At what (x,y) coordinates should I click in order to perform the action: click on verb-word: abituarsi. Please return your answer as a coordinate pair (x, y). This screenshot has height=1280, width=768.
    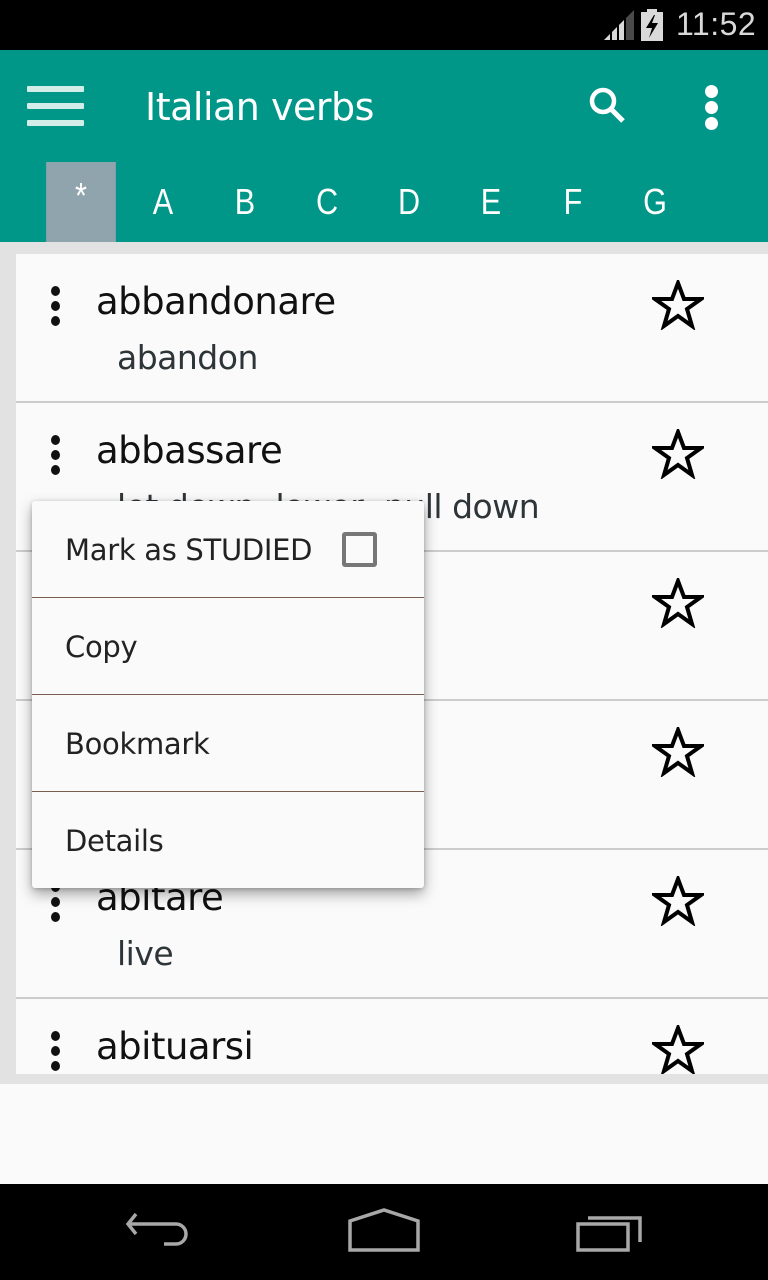
    Looking at the image, I should click on (175, 1046).